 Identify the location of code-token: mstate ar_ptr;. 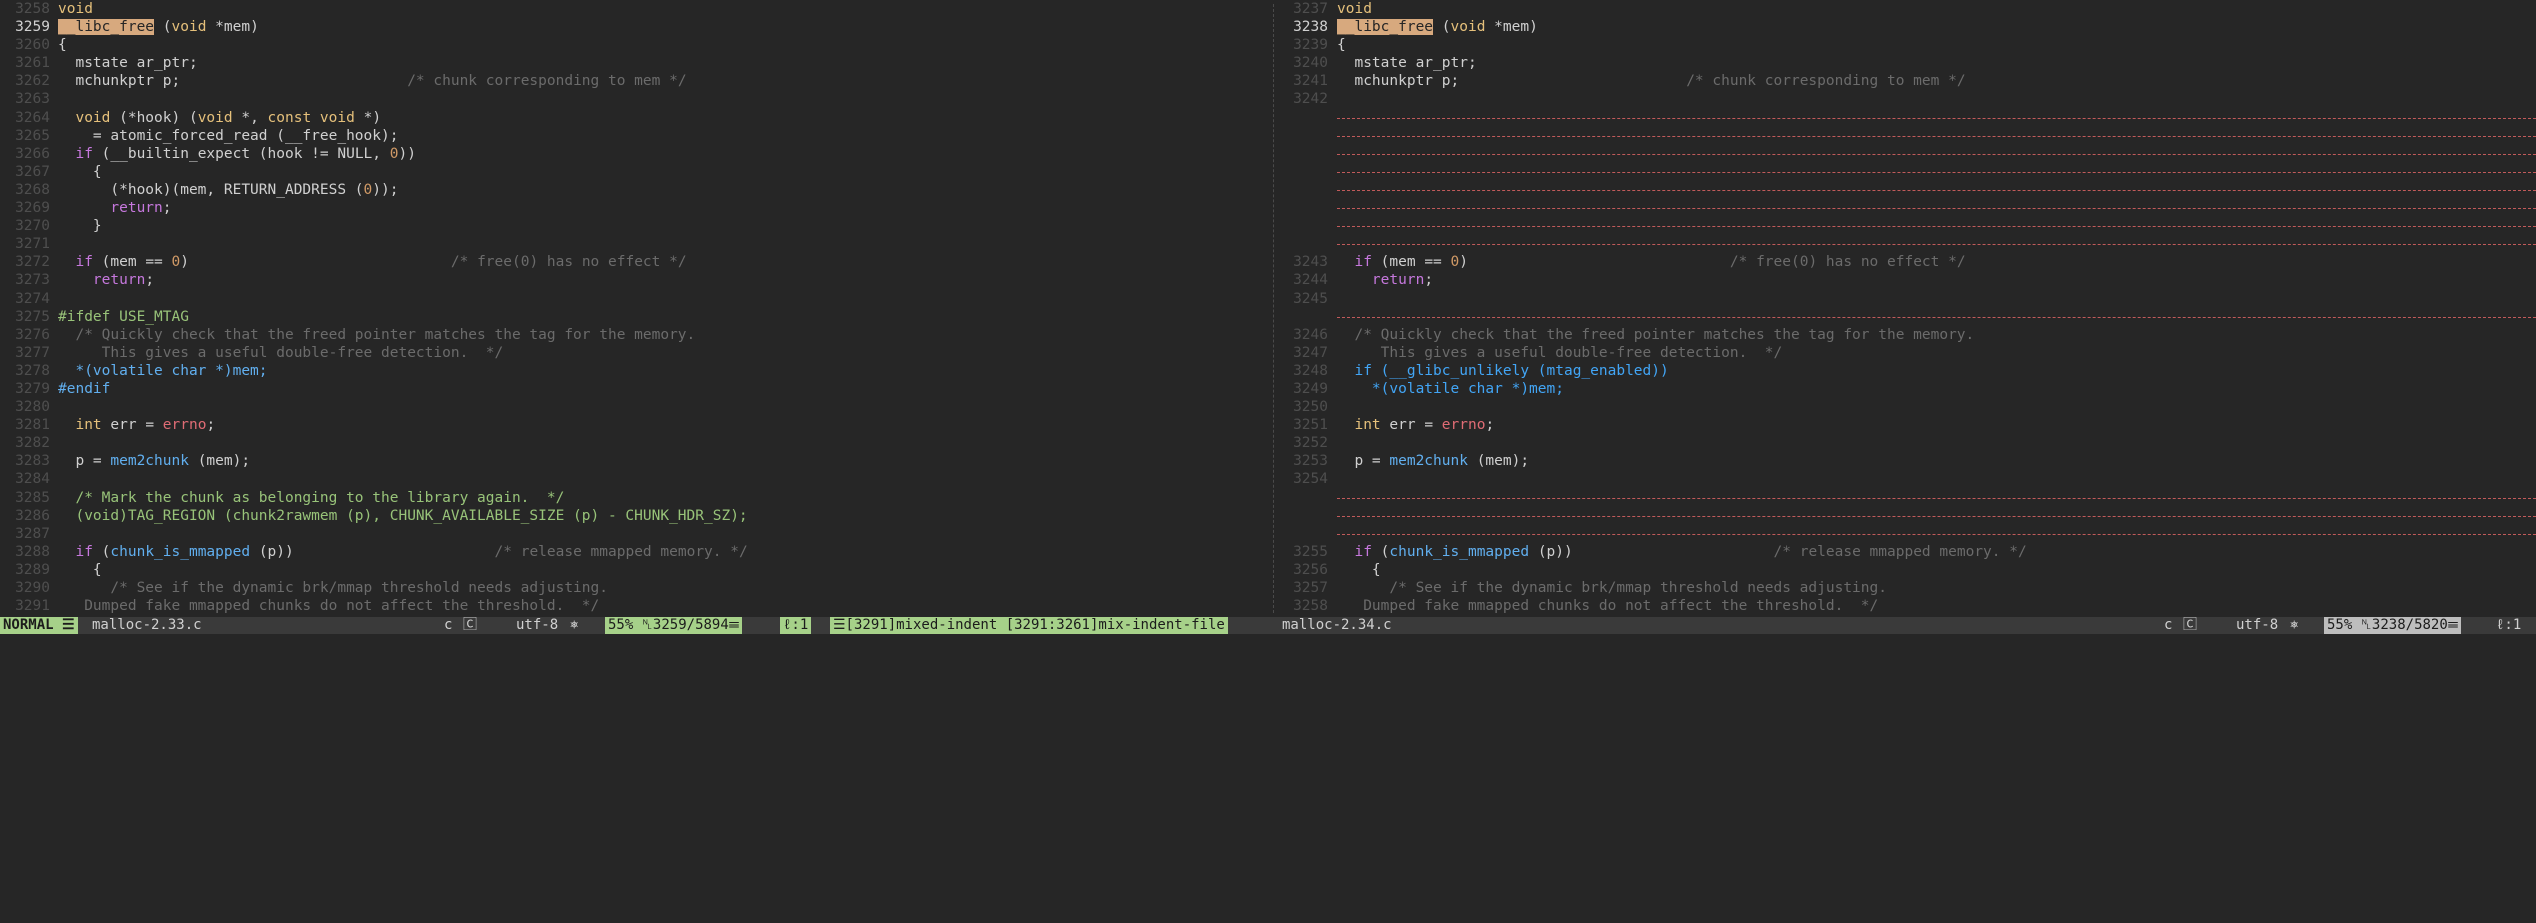
(128, 63).